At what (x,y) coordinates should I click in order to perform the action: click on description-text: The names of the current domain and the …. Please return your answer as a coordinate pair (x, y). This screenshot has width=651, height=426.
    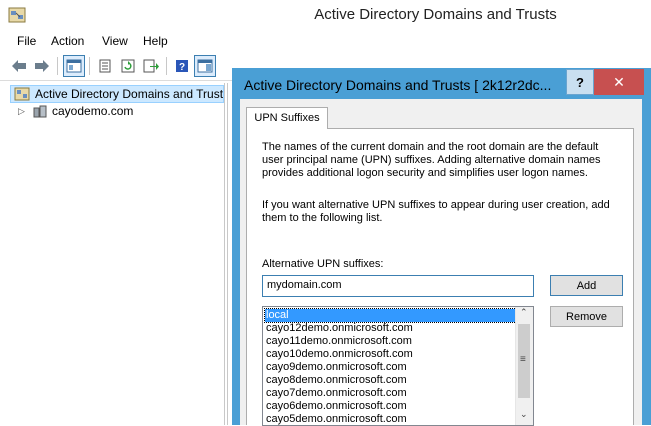
    Looking at the image, I should click on (431, 160).